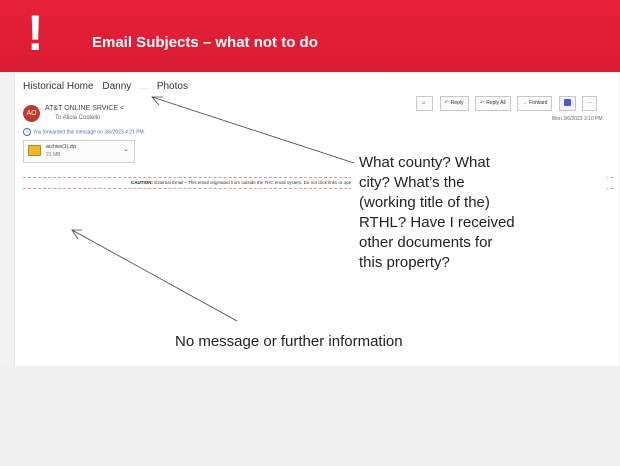 Image resolution: width=620 pixels, height=466 pixels. I want to click on arrow-head-subject, so click(157, 101).